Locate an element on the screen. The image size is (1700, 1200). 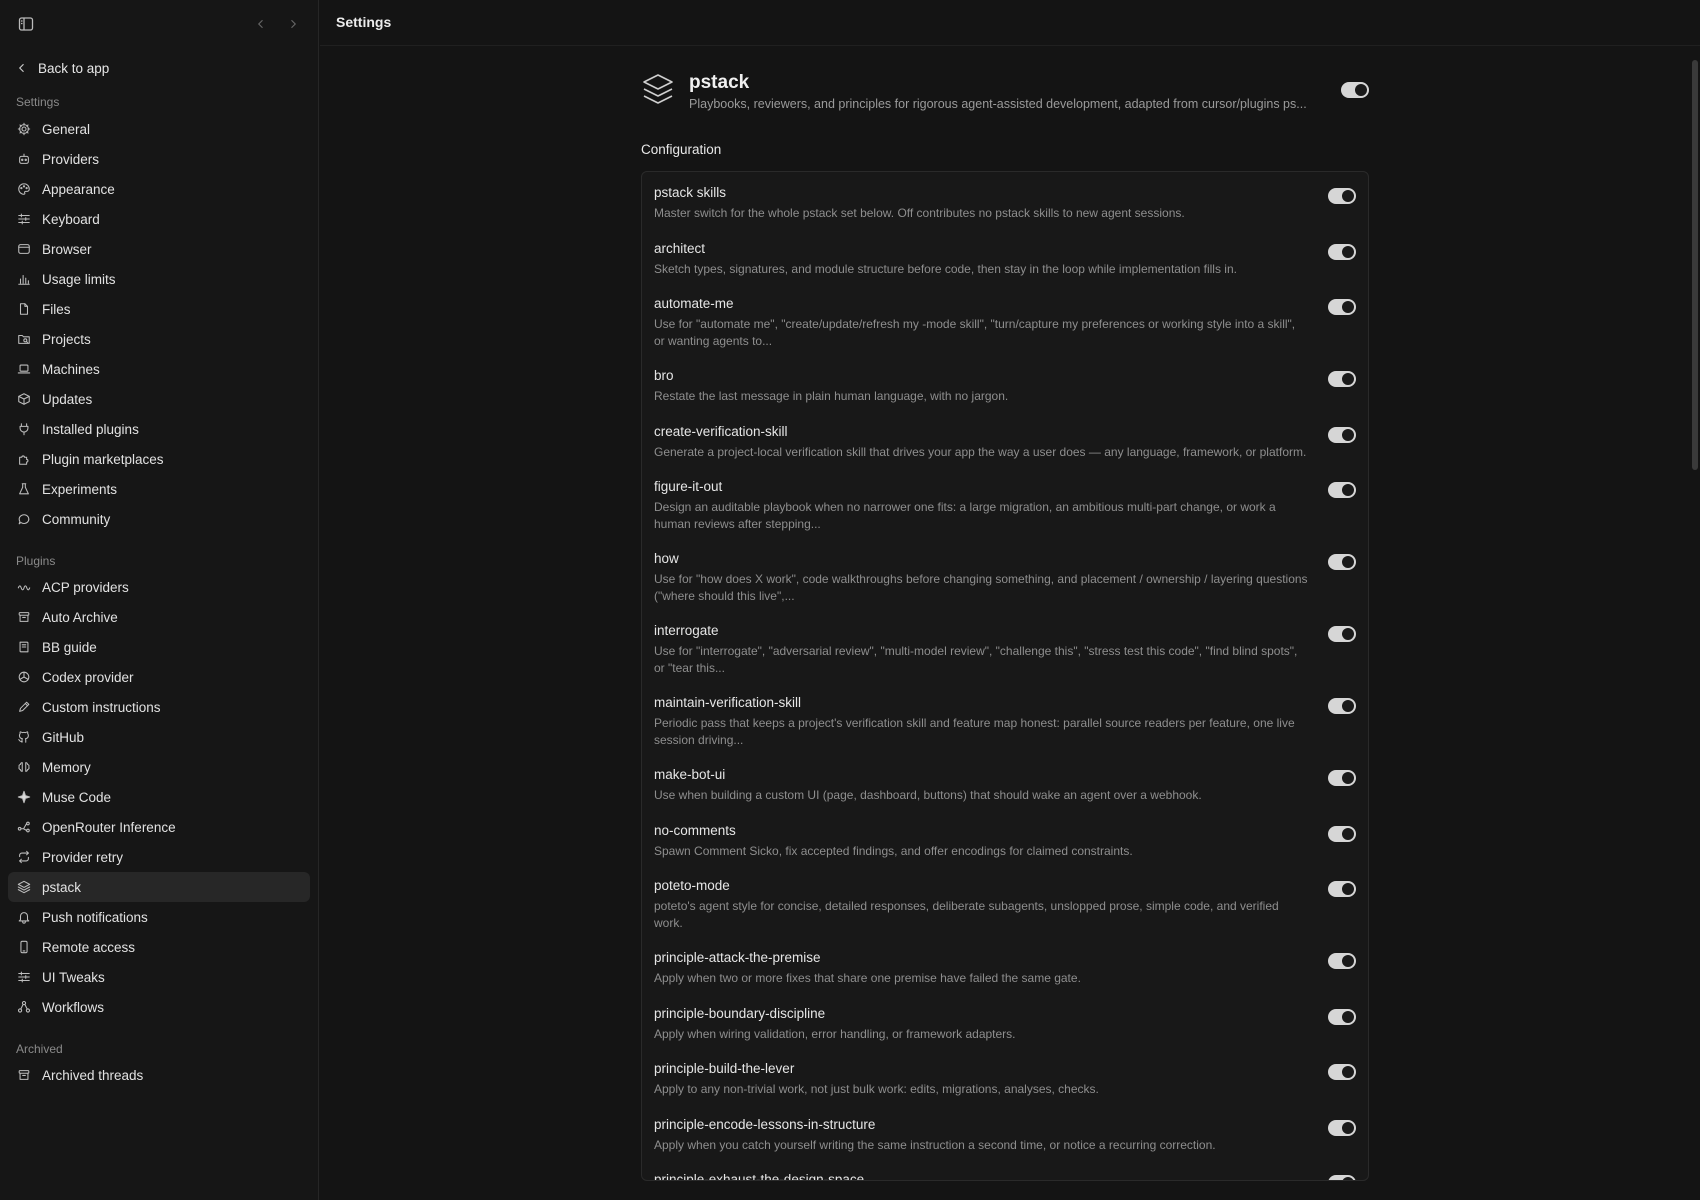
layers-icon is located at coordinates (24, 887).